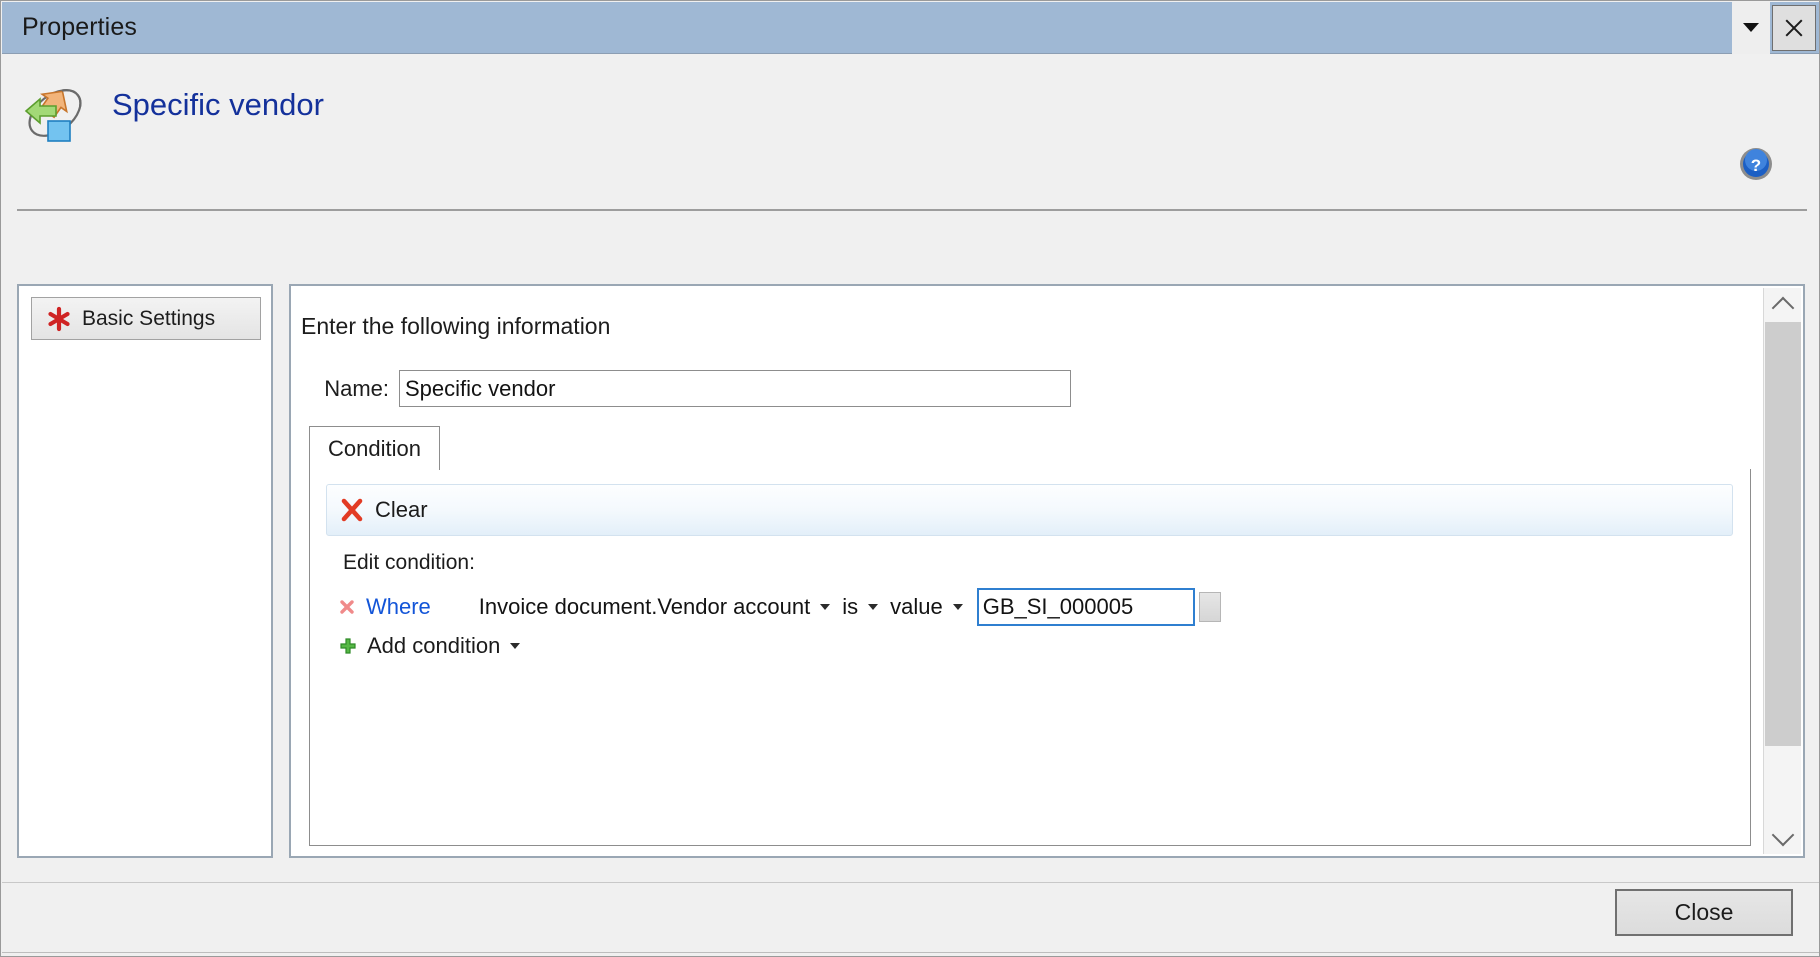  I want to click on titlebar-dropdown-button, so click(1751, 27).